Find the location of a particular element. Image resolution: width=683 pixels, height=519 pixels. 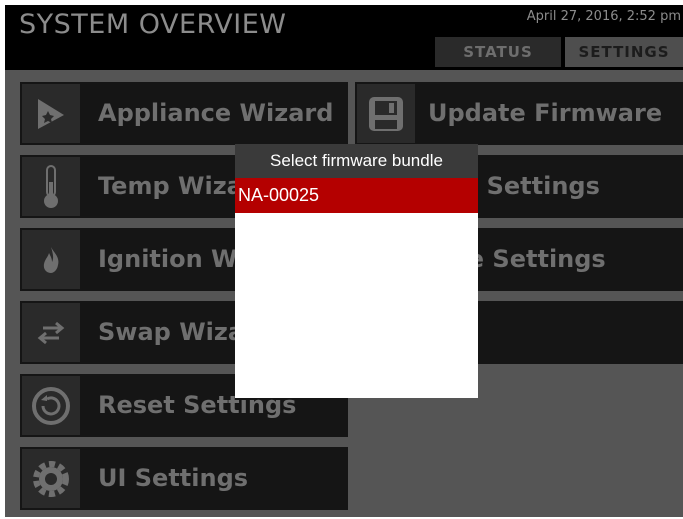

appliance-wizard-label: Appliance Wizard is located at coordinates (216, 113).